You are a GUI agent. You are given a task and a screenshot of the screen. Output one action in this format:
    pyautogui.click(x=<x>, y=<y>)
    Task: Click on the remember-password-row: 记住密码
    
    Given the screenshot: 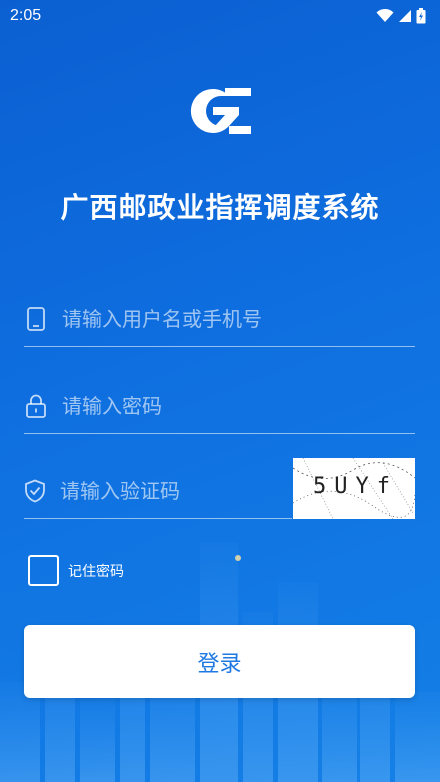 What is the action you would take?
    pyautogui.click(x=76, y=570)
    